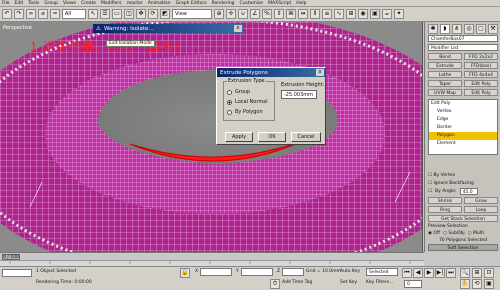  What do you see at coordinates (430, 191) in the screenshot?
I see `by-angle-checkbox: ☐` at bounding box center [430, 191].